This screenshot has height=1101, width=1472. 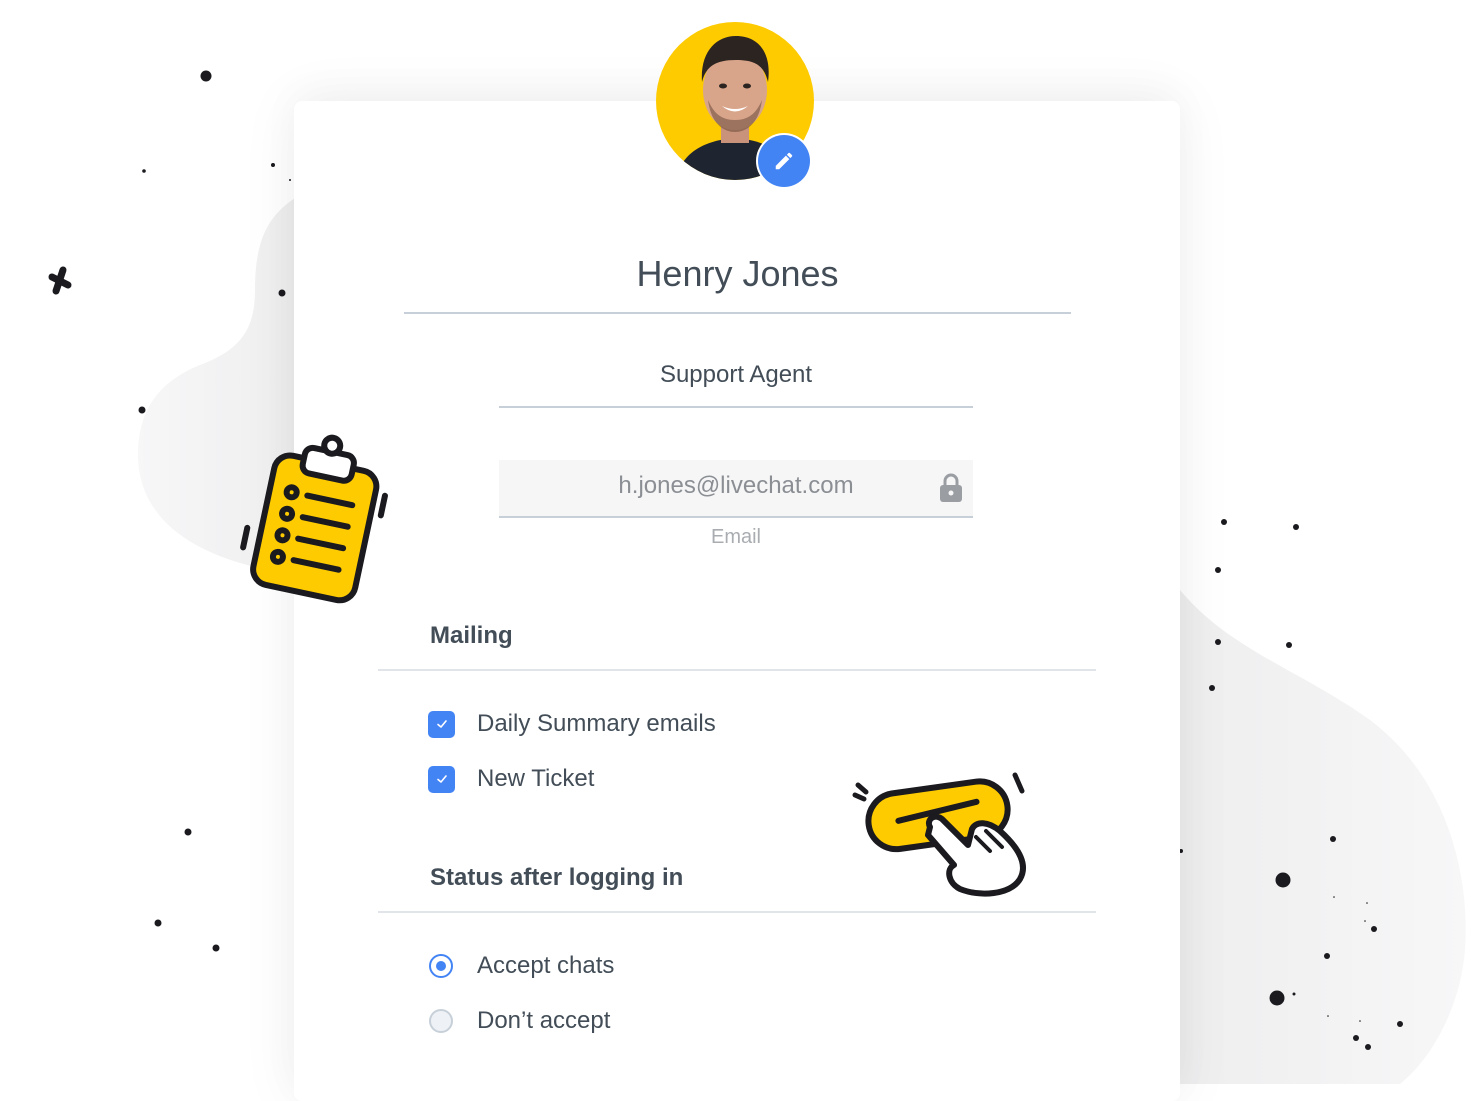 What do you see at coordinates (544, 1020) in the screenshot?
I see `radio-label: Don’t accept` at bounding box center [544, 1020].